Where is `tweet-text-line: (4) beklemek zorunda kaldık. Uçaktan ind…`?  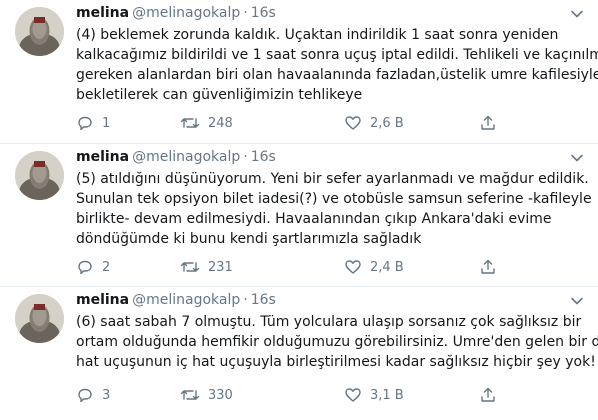
tweet-text-line: (4) beklemek zorunda kaldık. Uçaktan ind… is located at coordinates (317, 35).